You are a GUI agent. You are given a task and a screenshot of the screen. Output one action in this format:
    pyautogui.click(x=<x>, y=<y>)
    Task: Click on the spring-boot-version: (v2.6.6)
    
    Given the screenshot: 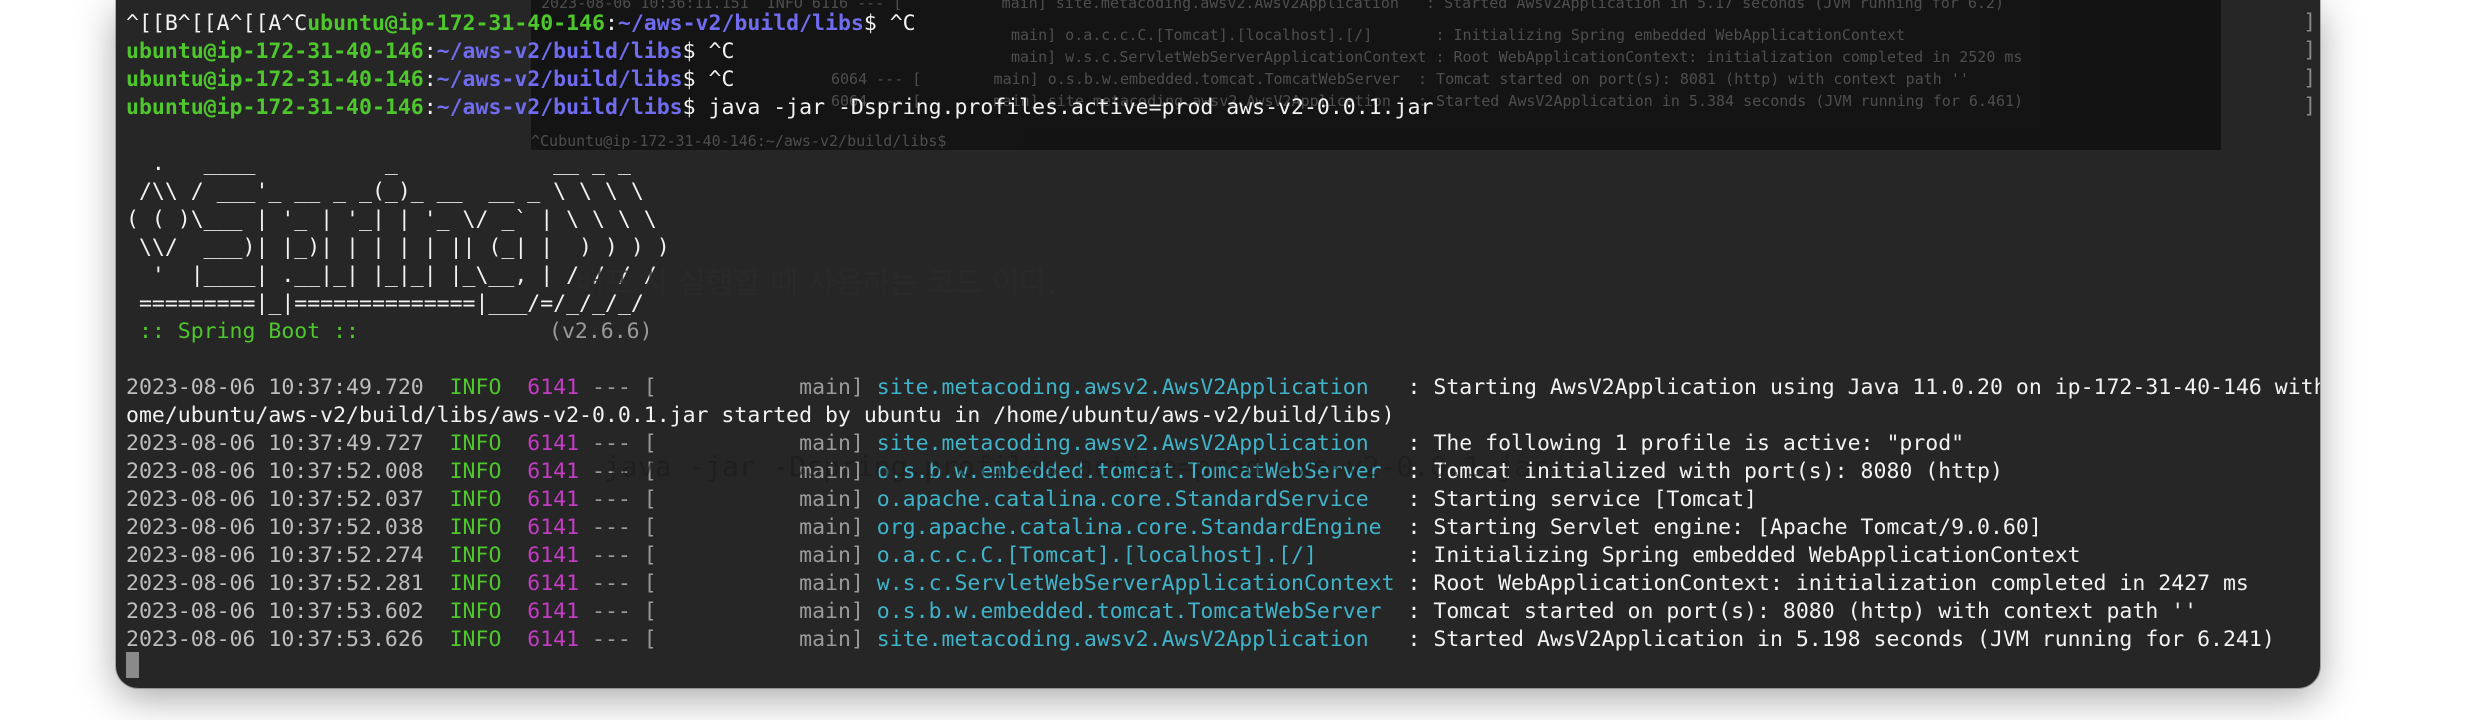 What is the action you would take?
    pyautogui.click(x=601, y=331)
    